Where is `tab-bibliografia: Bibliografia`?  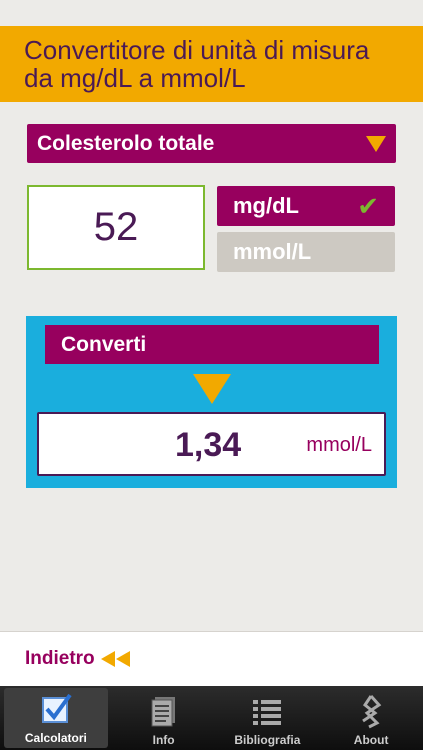
tab-bibliografia: Bibliografia is located at coordinates (268, 718).